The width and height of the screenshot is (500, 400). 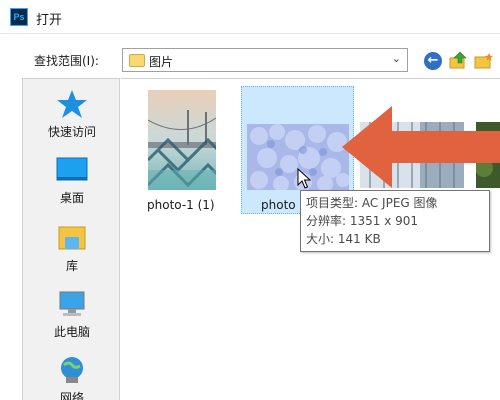 I want to click on tooltip-dimensions: 分辨率: 1351 x 901, so click(x=362, y=221).